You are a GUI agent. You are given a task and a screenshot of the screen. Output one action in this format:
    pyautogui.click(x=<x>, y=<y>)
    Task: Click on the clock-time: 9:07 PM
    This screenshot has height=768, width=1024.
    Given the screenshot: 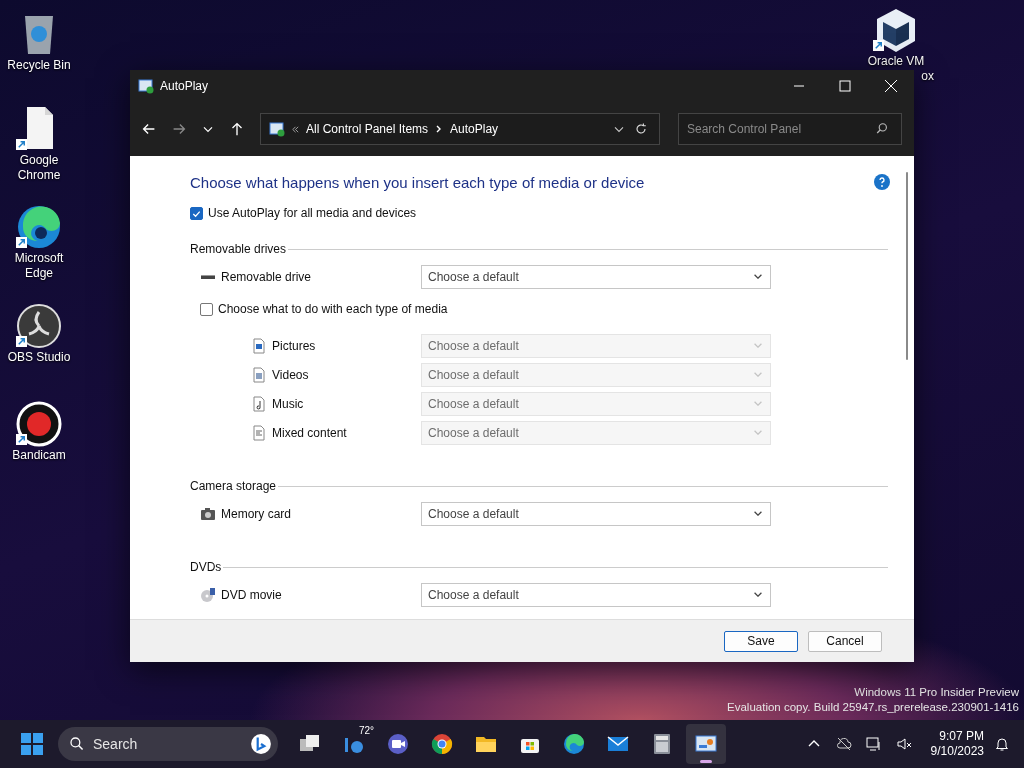 What is the action you would take?
    pyautogui.click(x=961, y=736)
    